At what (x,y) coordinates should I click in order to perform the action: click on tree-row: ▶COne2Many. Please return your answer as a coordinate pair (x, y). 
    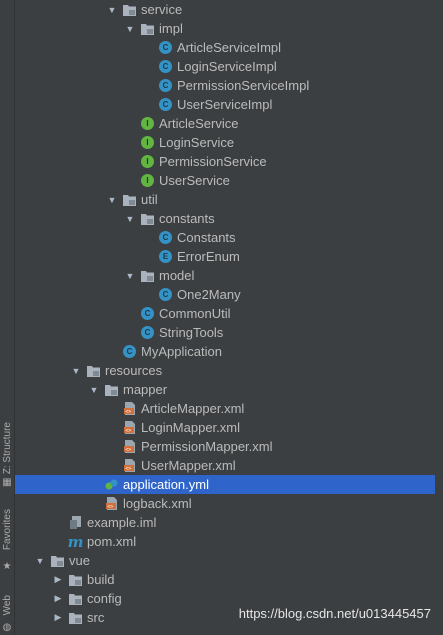
    Looking at the image, I should click on (225, 294).